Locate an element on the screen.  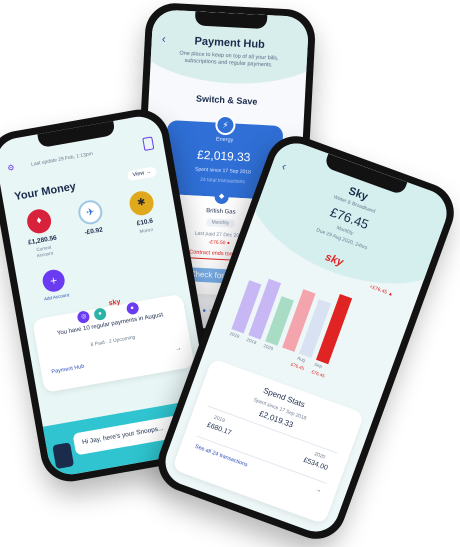
account-3: ✱ £10.6 Monzo is located at coordinates (143, 212).